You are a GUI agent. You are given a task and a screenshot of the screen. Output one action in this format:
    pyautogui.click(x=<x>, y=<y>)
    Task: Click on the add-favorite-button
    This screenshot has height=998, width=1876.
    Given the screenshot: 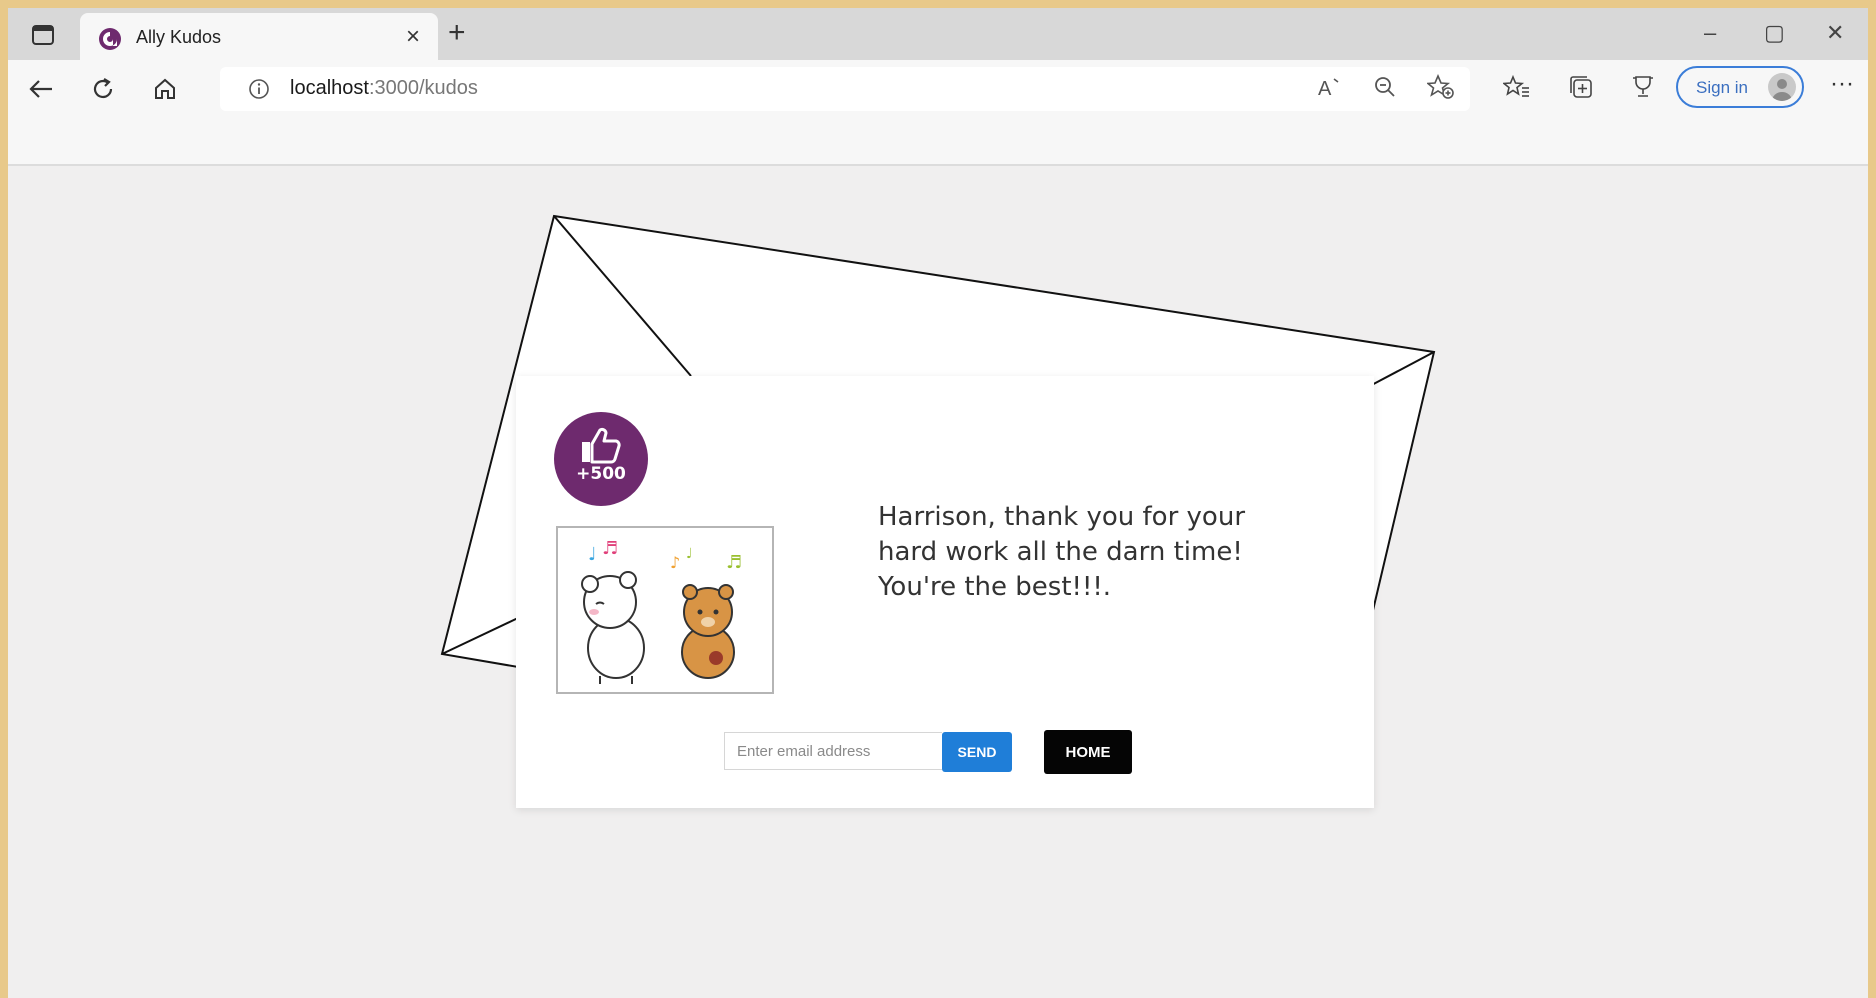 What is the action you would take?
    pyautogui.click(x=1441, y=87)
    